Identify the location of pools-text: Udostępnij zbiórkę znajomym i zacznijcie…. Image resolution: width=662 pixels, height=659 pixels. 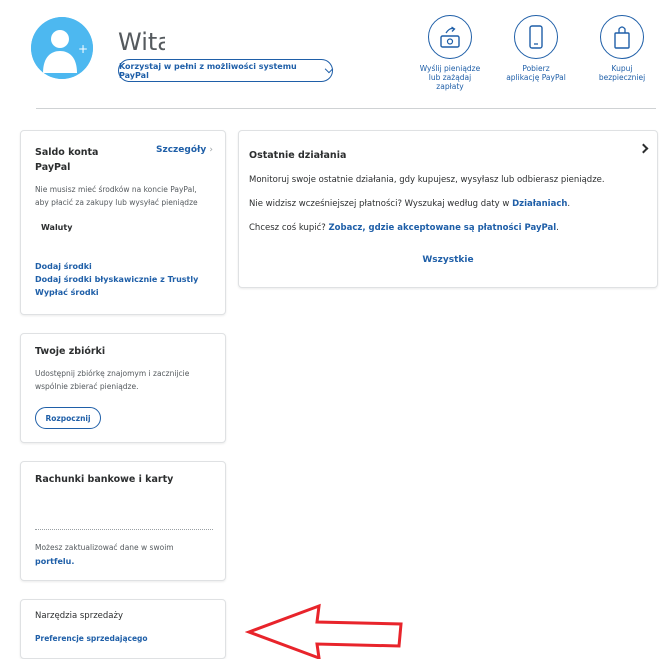
(112, 380).